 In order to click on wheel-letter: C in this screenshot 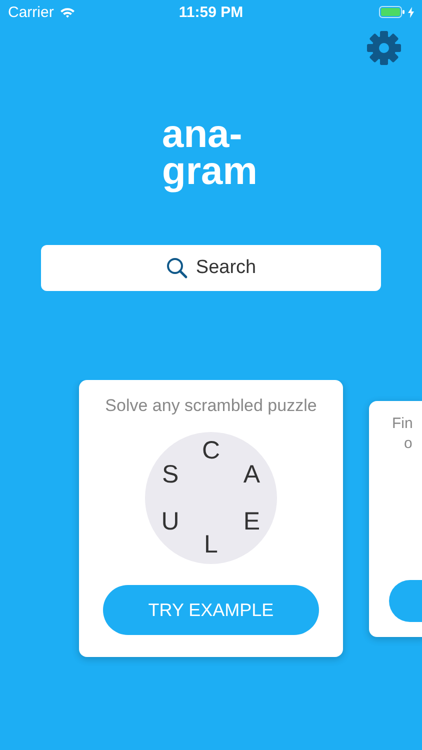, I will do `click(211, 451)`.